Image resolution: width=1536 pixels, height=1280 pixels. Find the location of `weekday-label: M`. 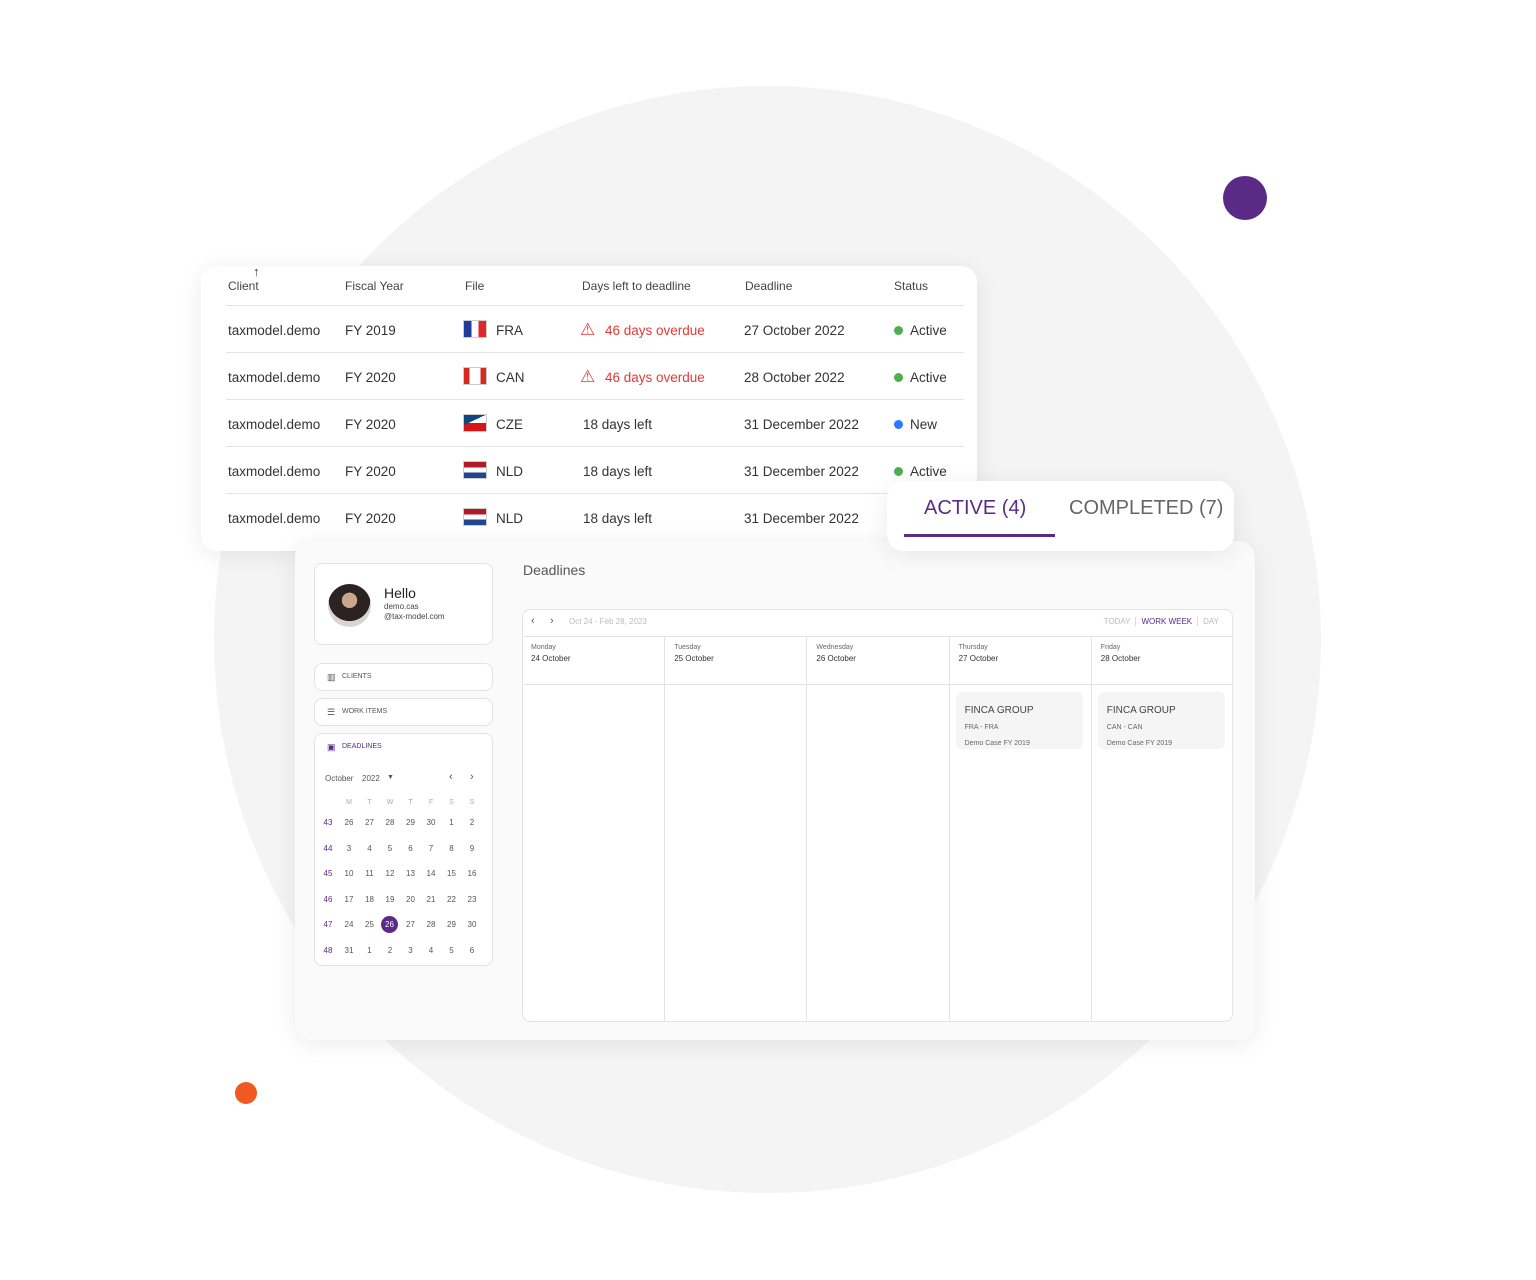

weekday-label: M is located at coordinates (349, 802).